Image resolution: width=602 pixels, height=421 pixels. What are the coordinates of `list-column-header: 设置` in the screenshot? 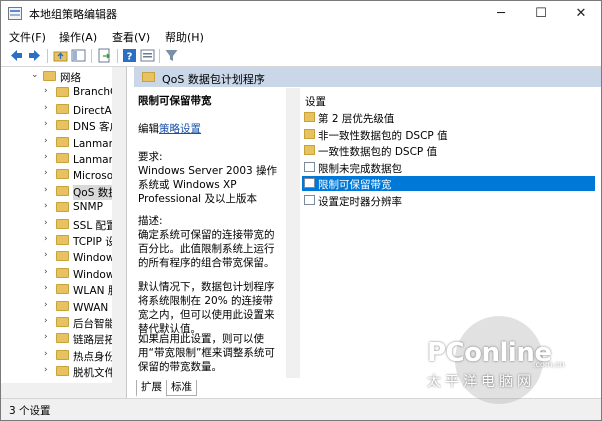 It's located at (315, 101).